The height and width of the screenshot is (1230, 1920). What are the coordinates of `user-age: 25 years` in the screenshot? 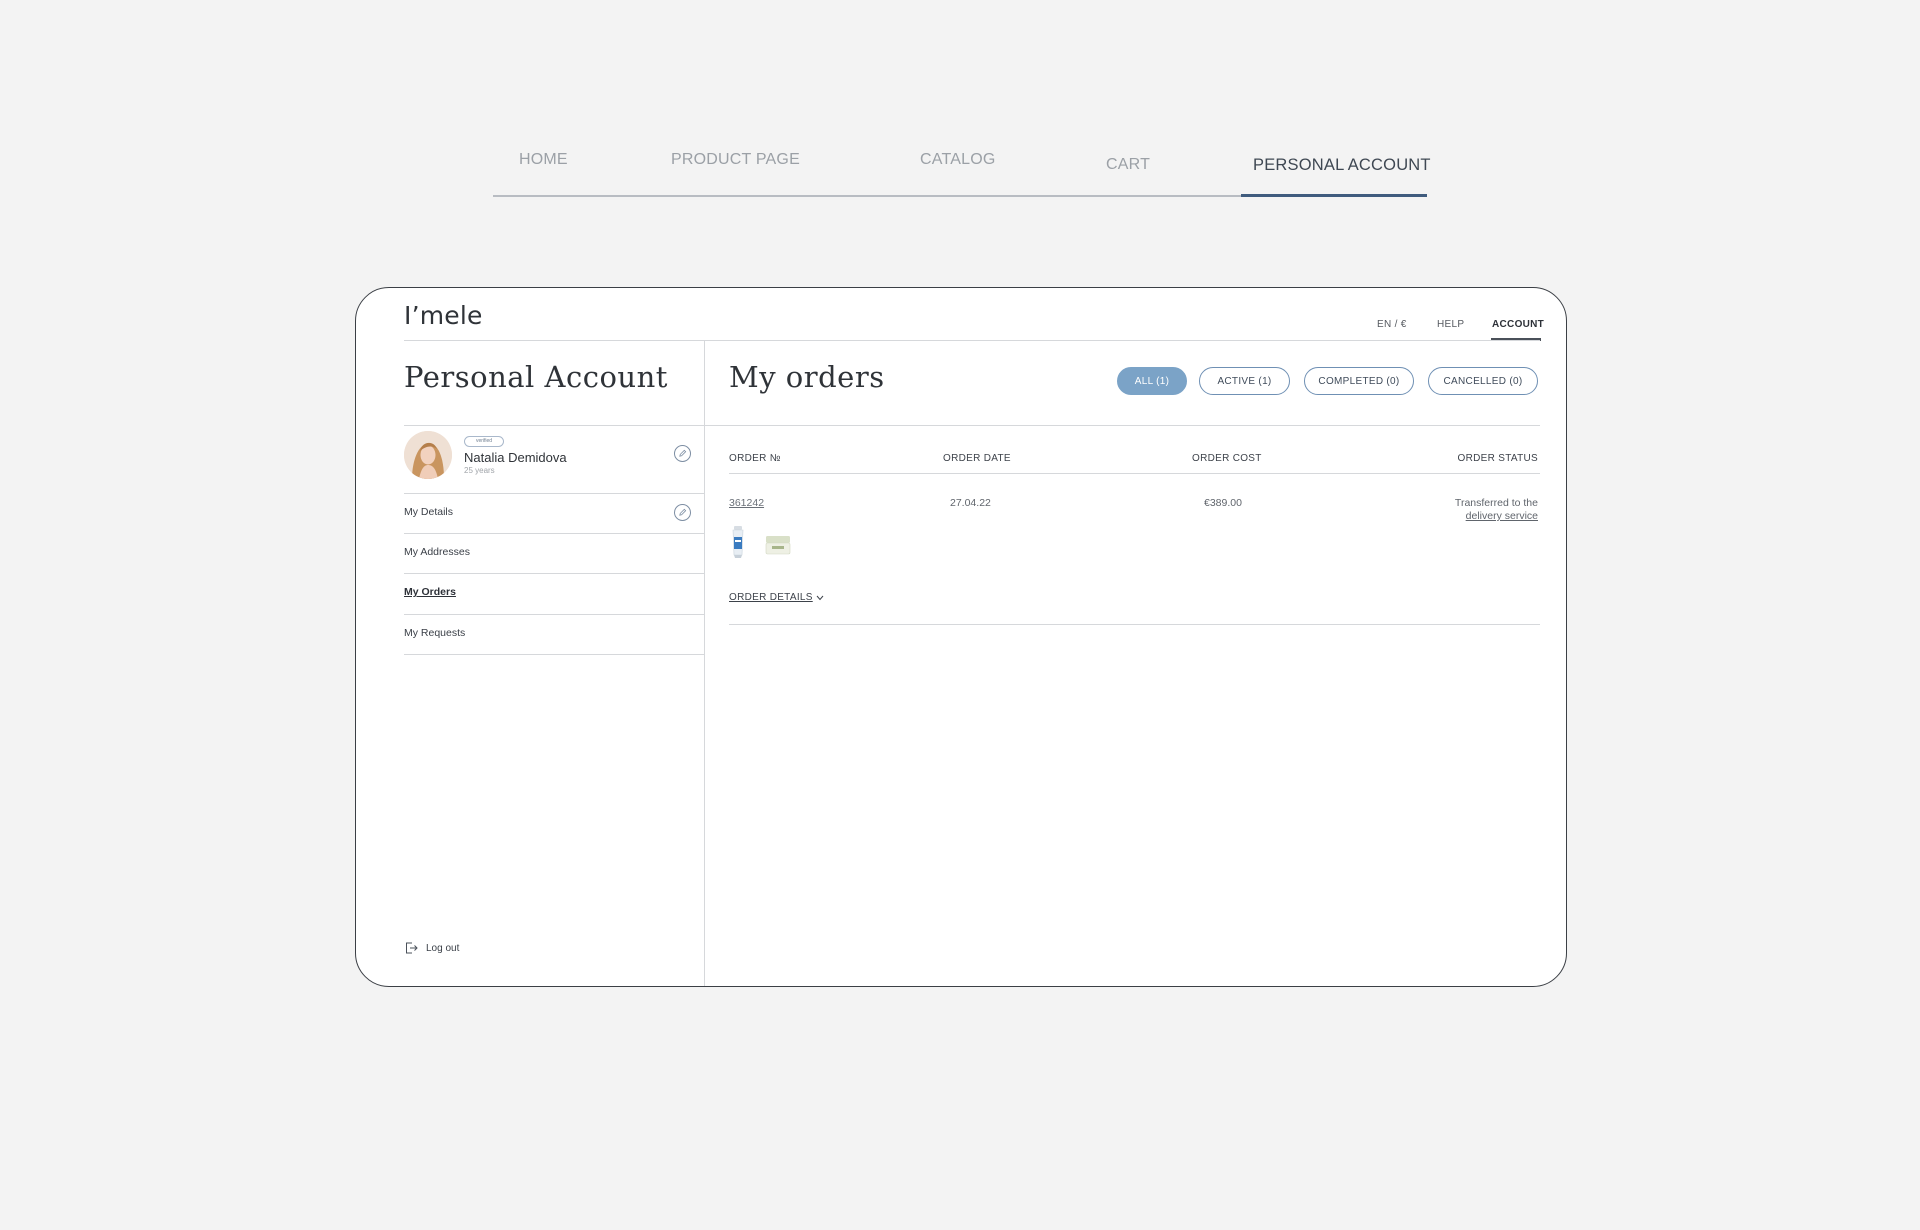 It's located at (479, 470).